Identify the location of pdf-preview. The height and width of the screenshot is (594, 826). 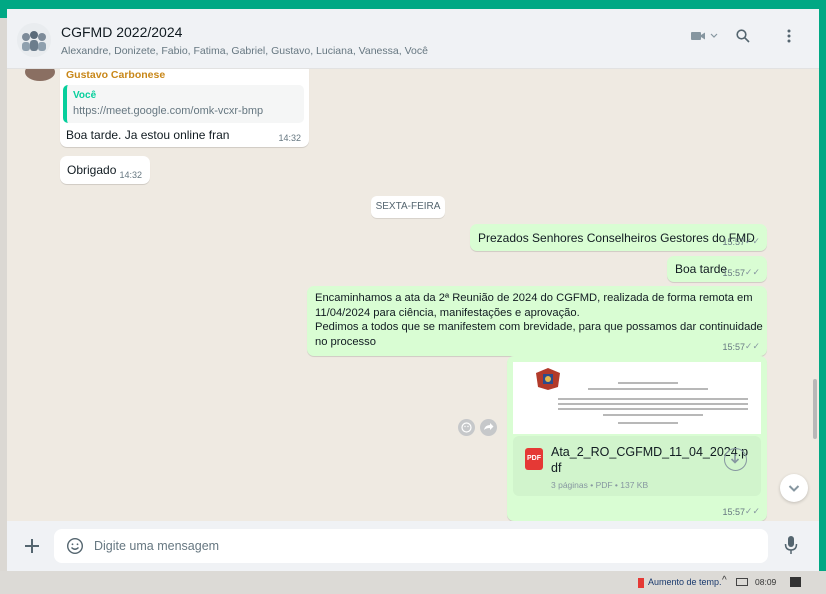
(637, 398).